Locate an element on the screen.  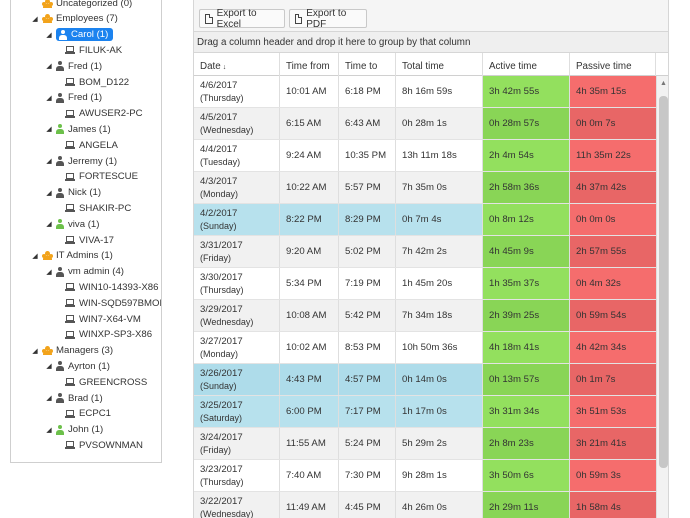
export-pdf-button: Export to PDF is located at coordinates (328, 19).